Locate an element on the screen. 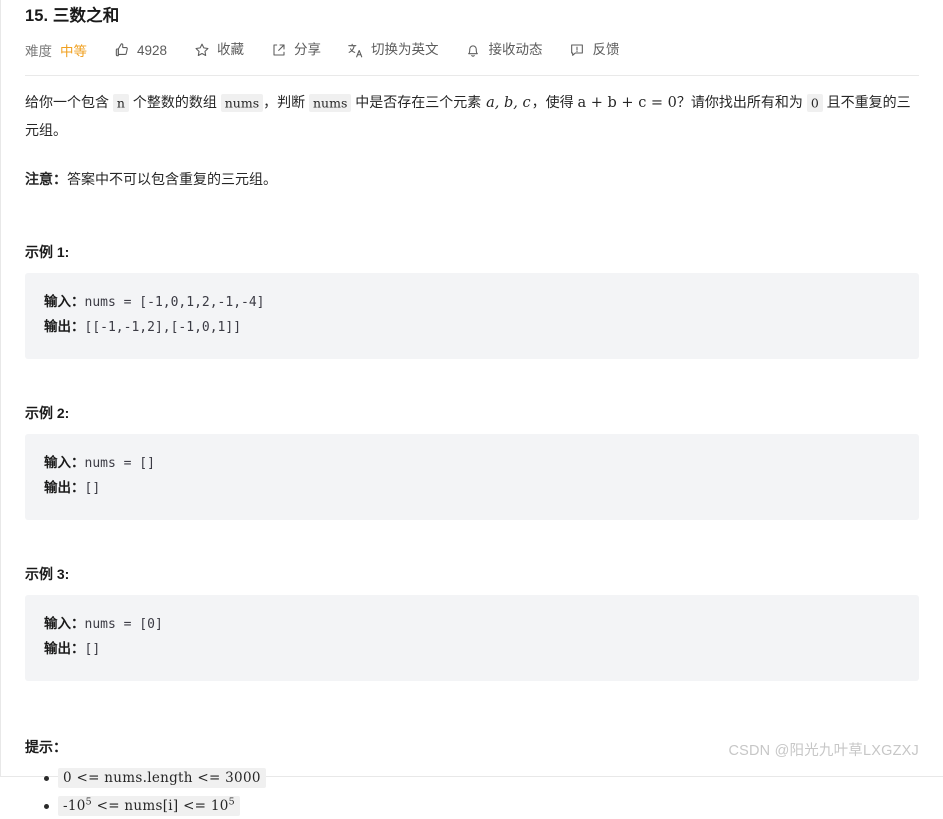  feedback-button: 反馈 is located at coordinates (594, 50).